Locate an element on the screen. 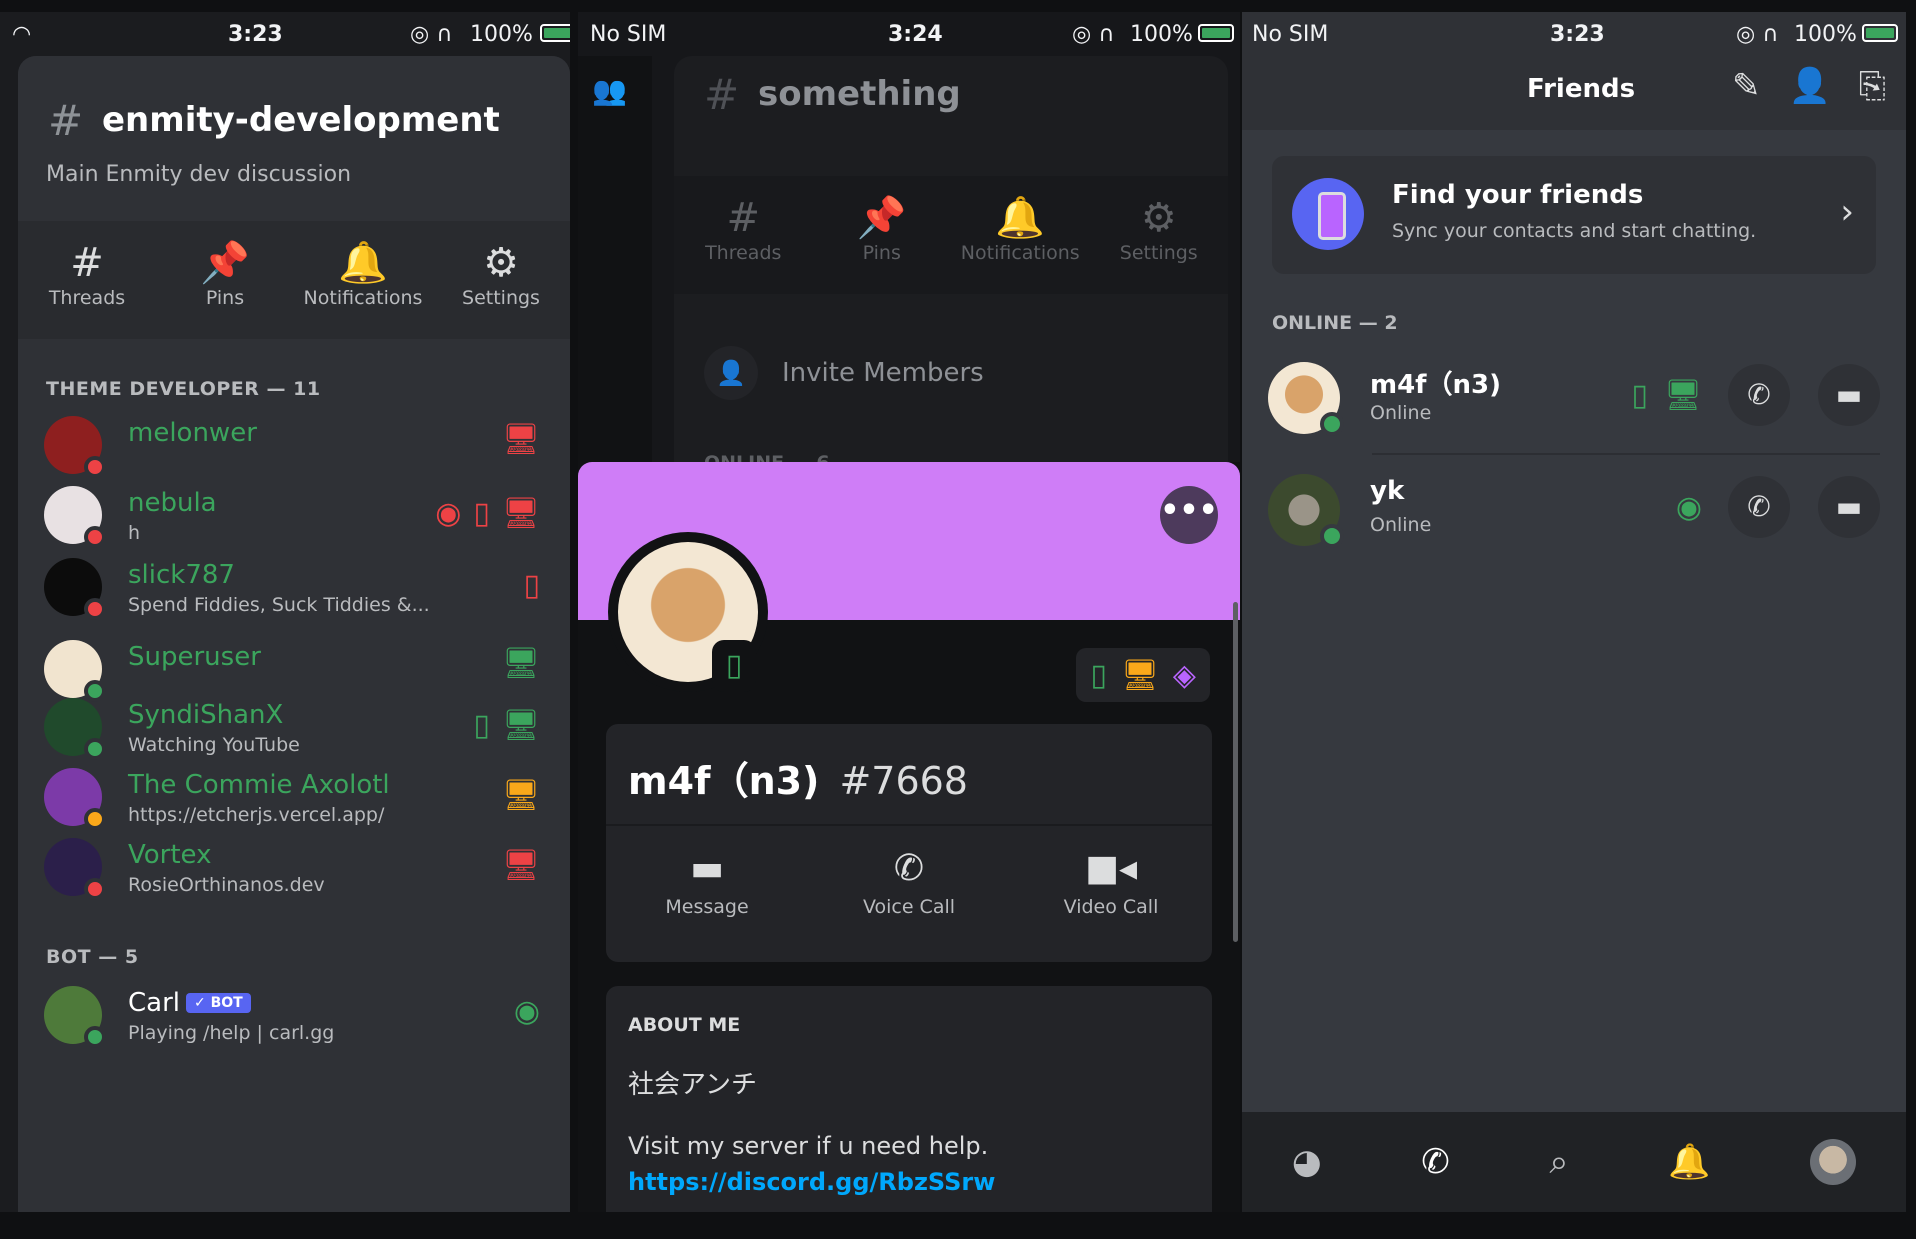 This screenshot has width=1916, height=1239. member-name: SyndiShanX is located at coordinates (206, 715).